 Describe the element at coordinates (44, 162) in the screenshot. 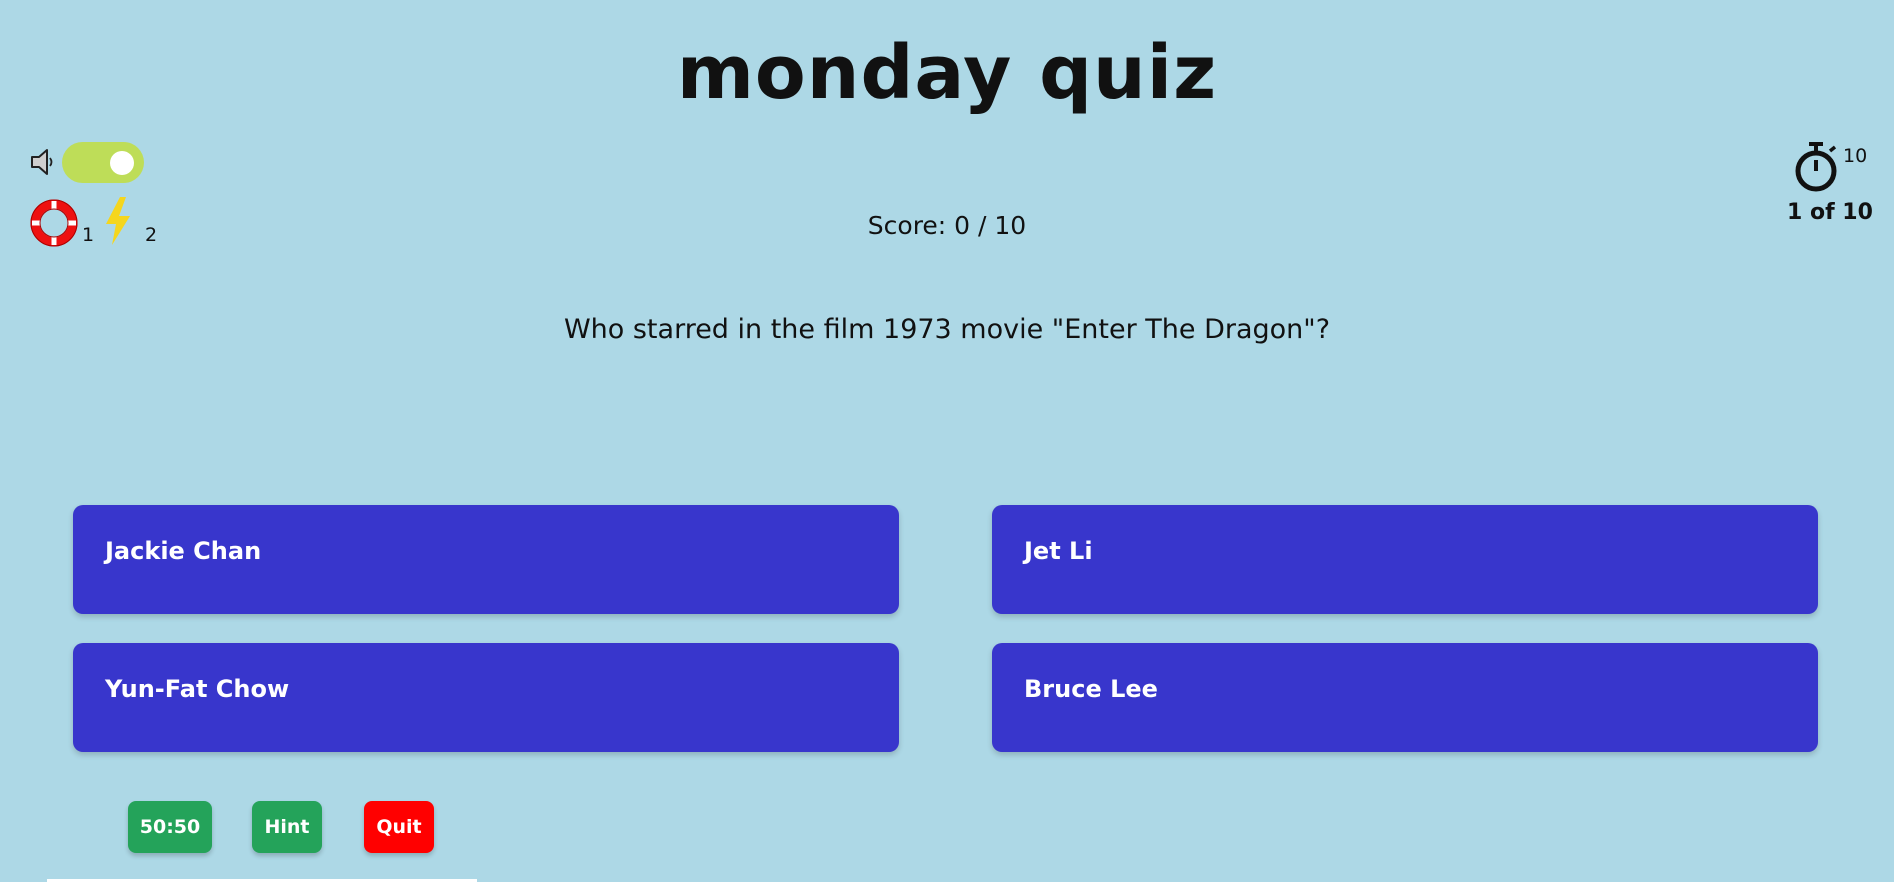

I see `speaker-icon` at that location.